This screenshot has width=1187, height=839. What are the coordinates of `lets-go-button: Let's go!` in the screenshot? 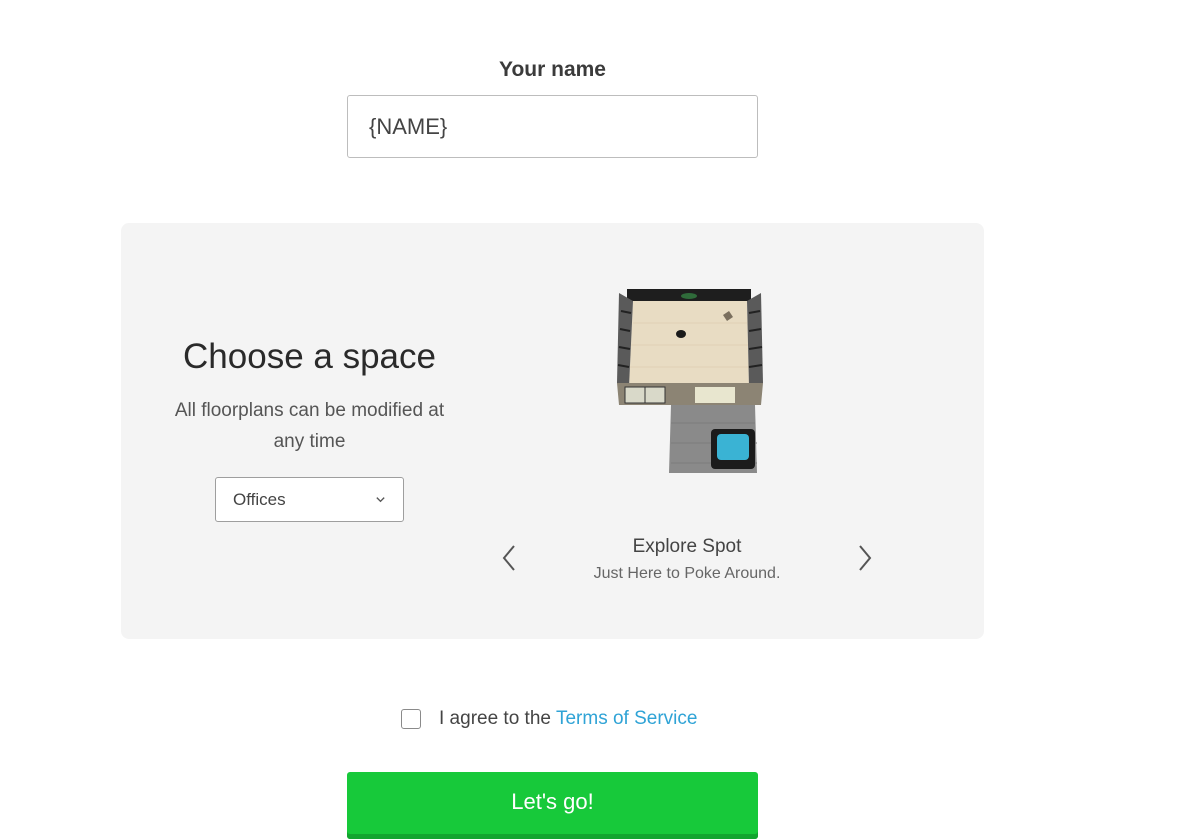 It's located at (552, 805).